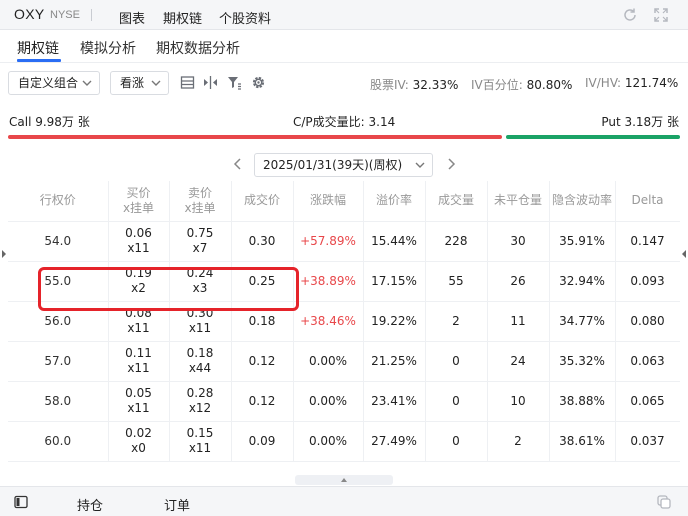  What do you see at coordinates (138, 288) in the screenshot?
I see `bid-size: x2` at bounding box center [138, 288].